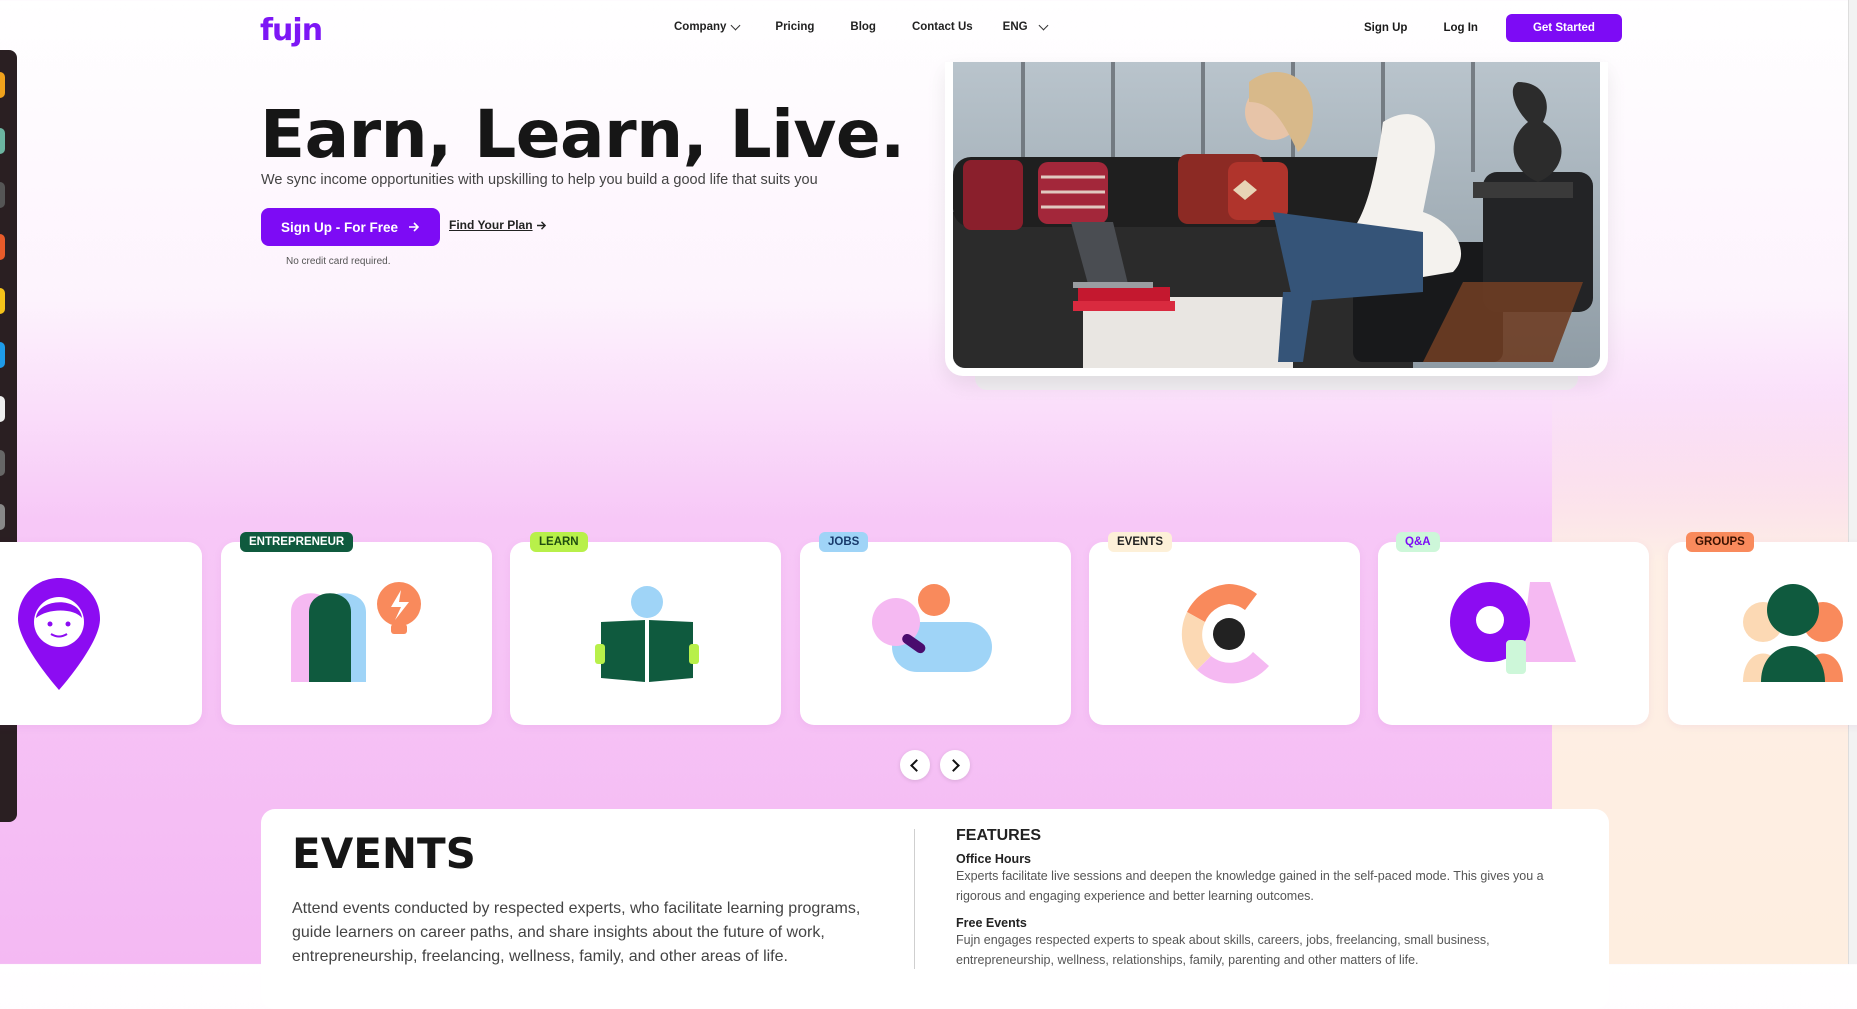  Describe the element at coordinates (1493, 28) in the screenshot. I see `auth-actions: Sign Up Log In Get Started` at that location.